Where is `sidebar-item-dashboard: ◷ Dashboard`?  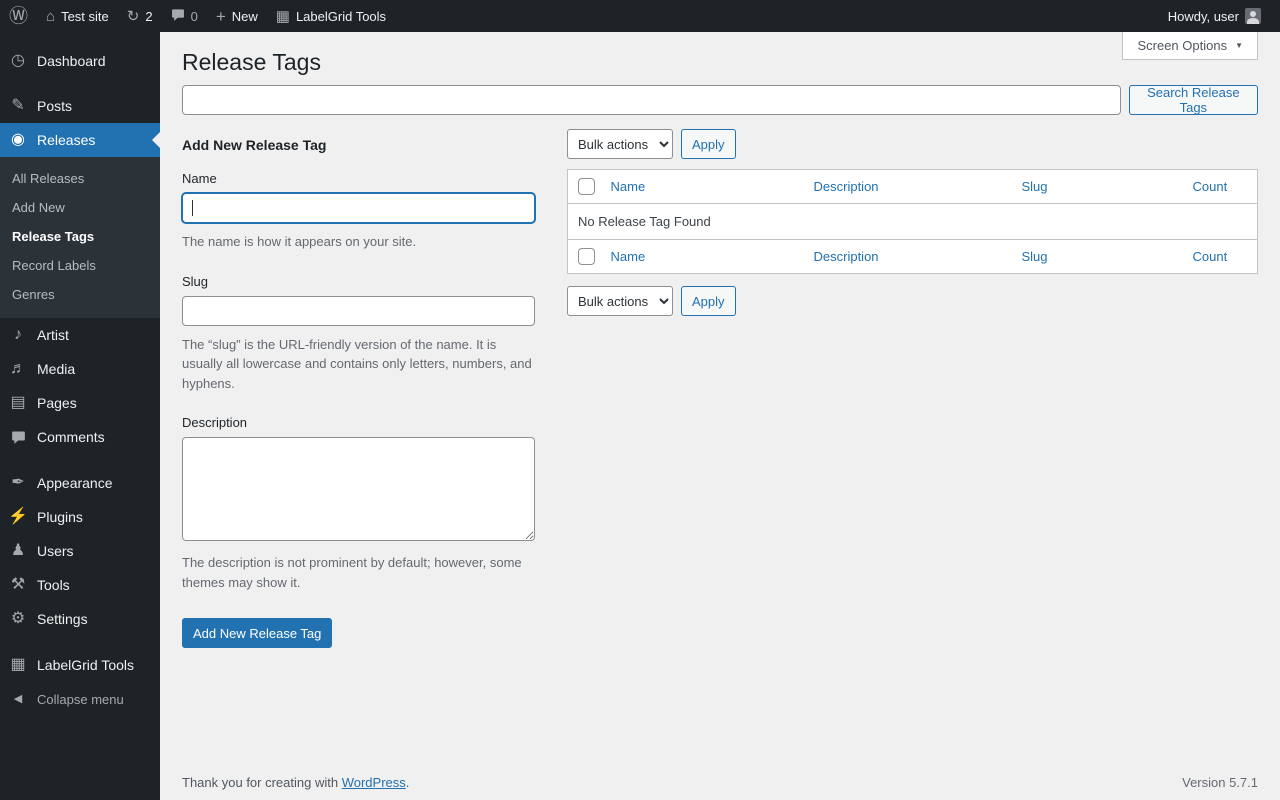 sidebar-item-dashboard: ◷ Dashboard is located at coordinates (80, 61).